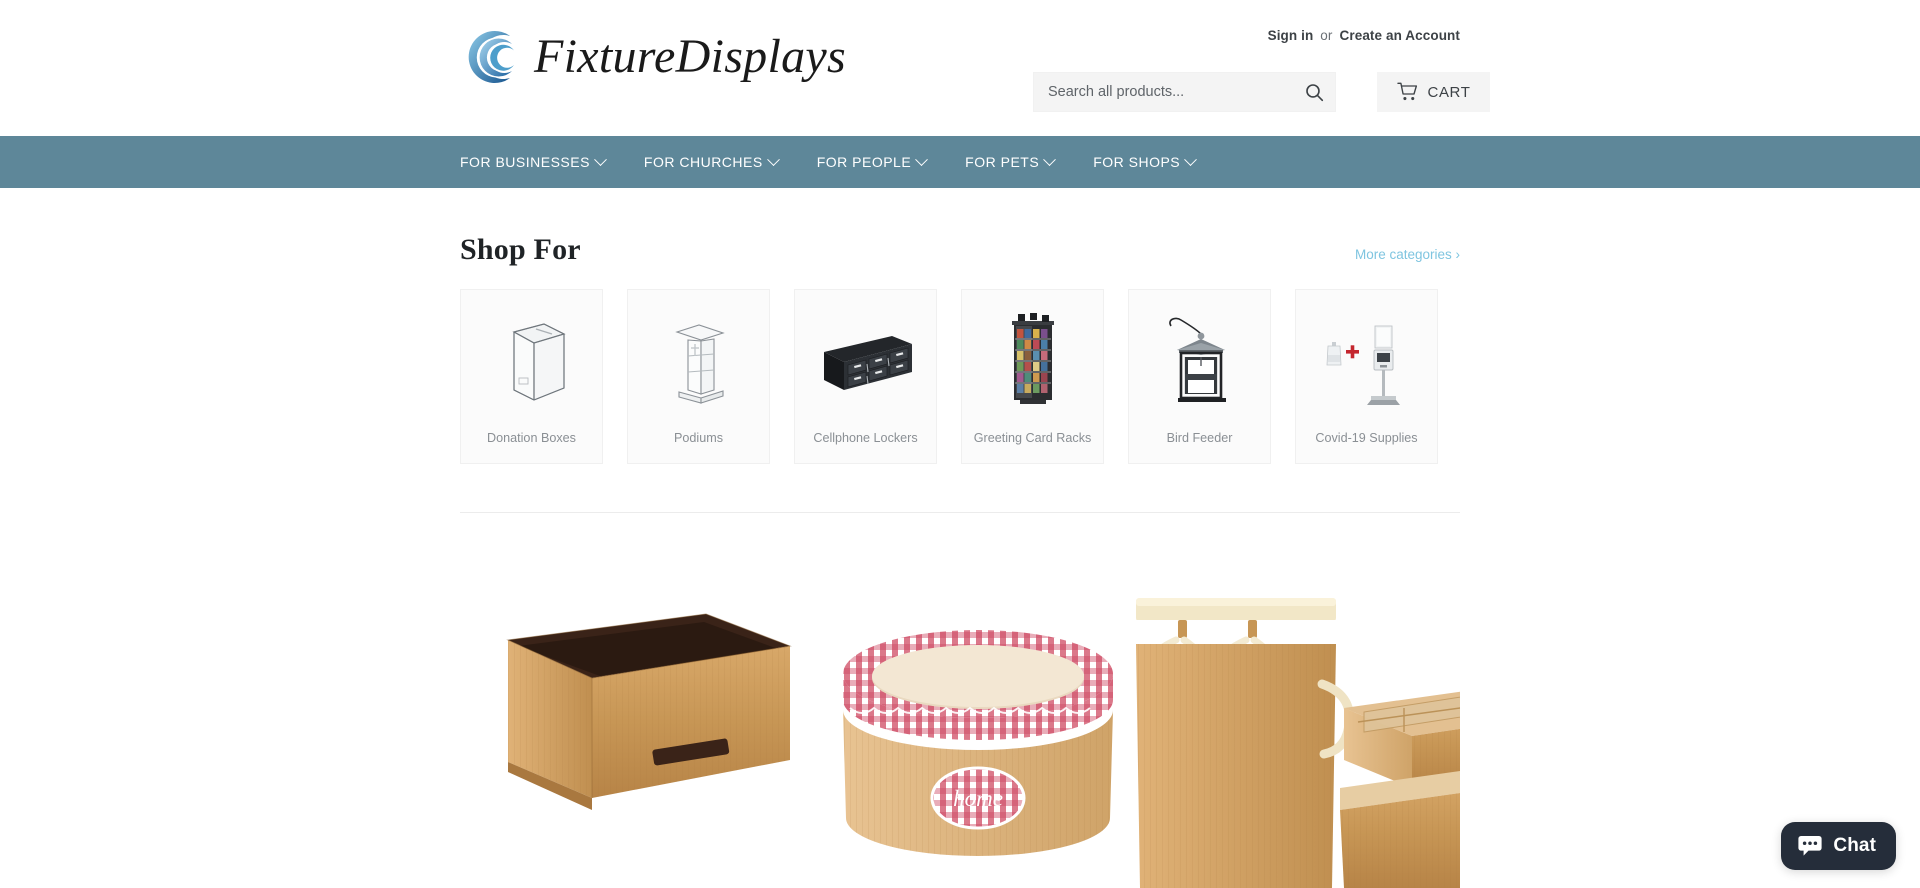 This screenshot has width=1920, height=888. Describe the element at coordinates (491, 57) in the screenshot. I see `swirl-wave-logo-icon` at that location.